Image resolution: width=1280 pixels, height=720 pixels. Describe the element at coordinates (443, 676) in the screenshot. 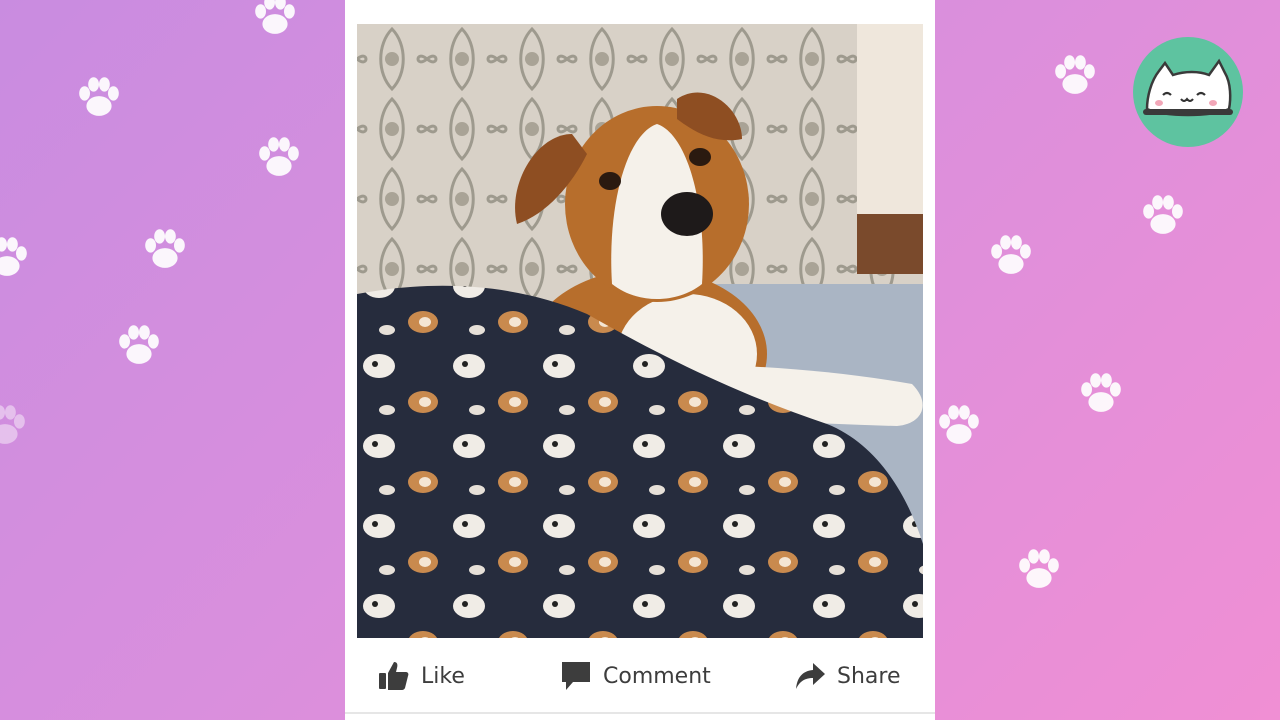

I see `like-label: Like` at that location.